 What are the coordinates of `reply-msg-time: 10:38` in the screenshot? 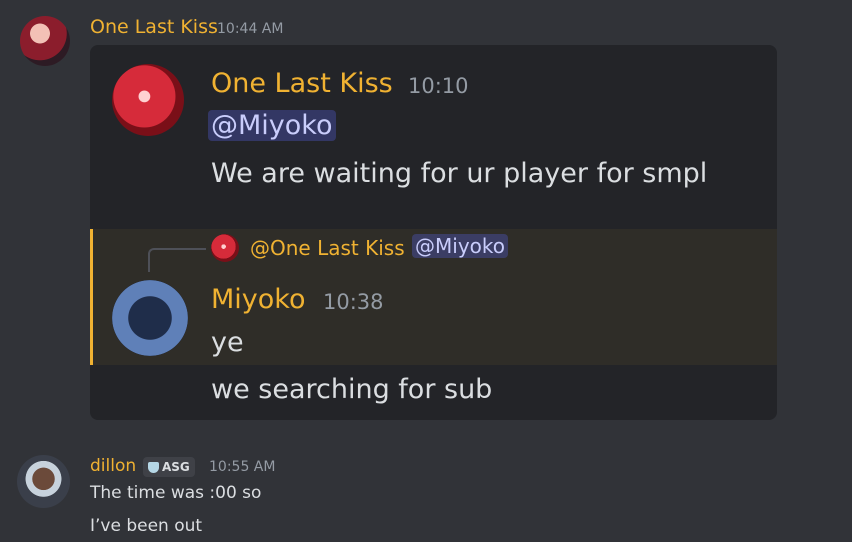 It's located at (353, 302).